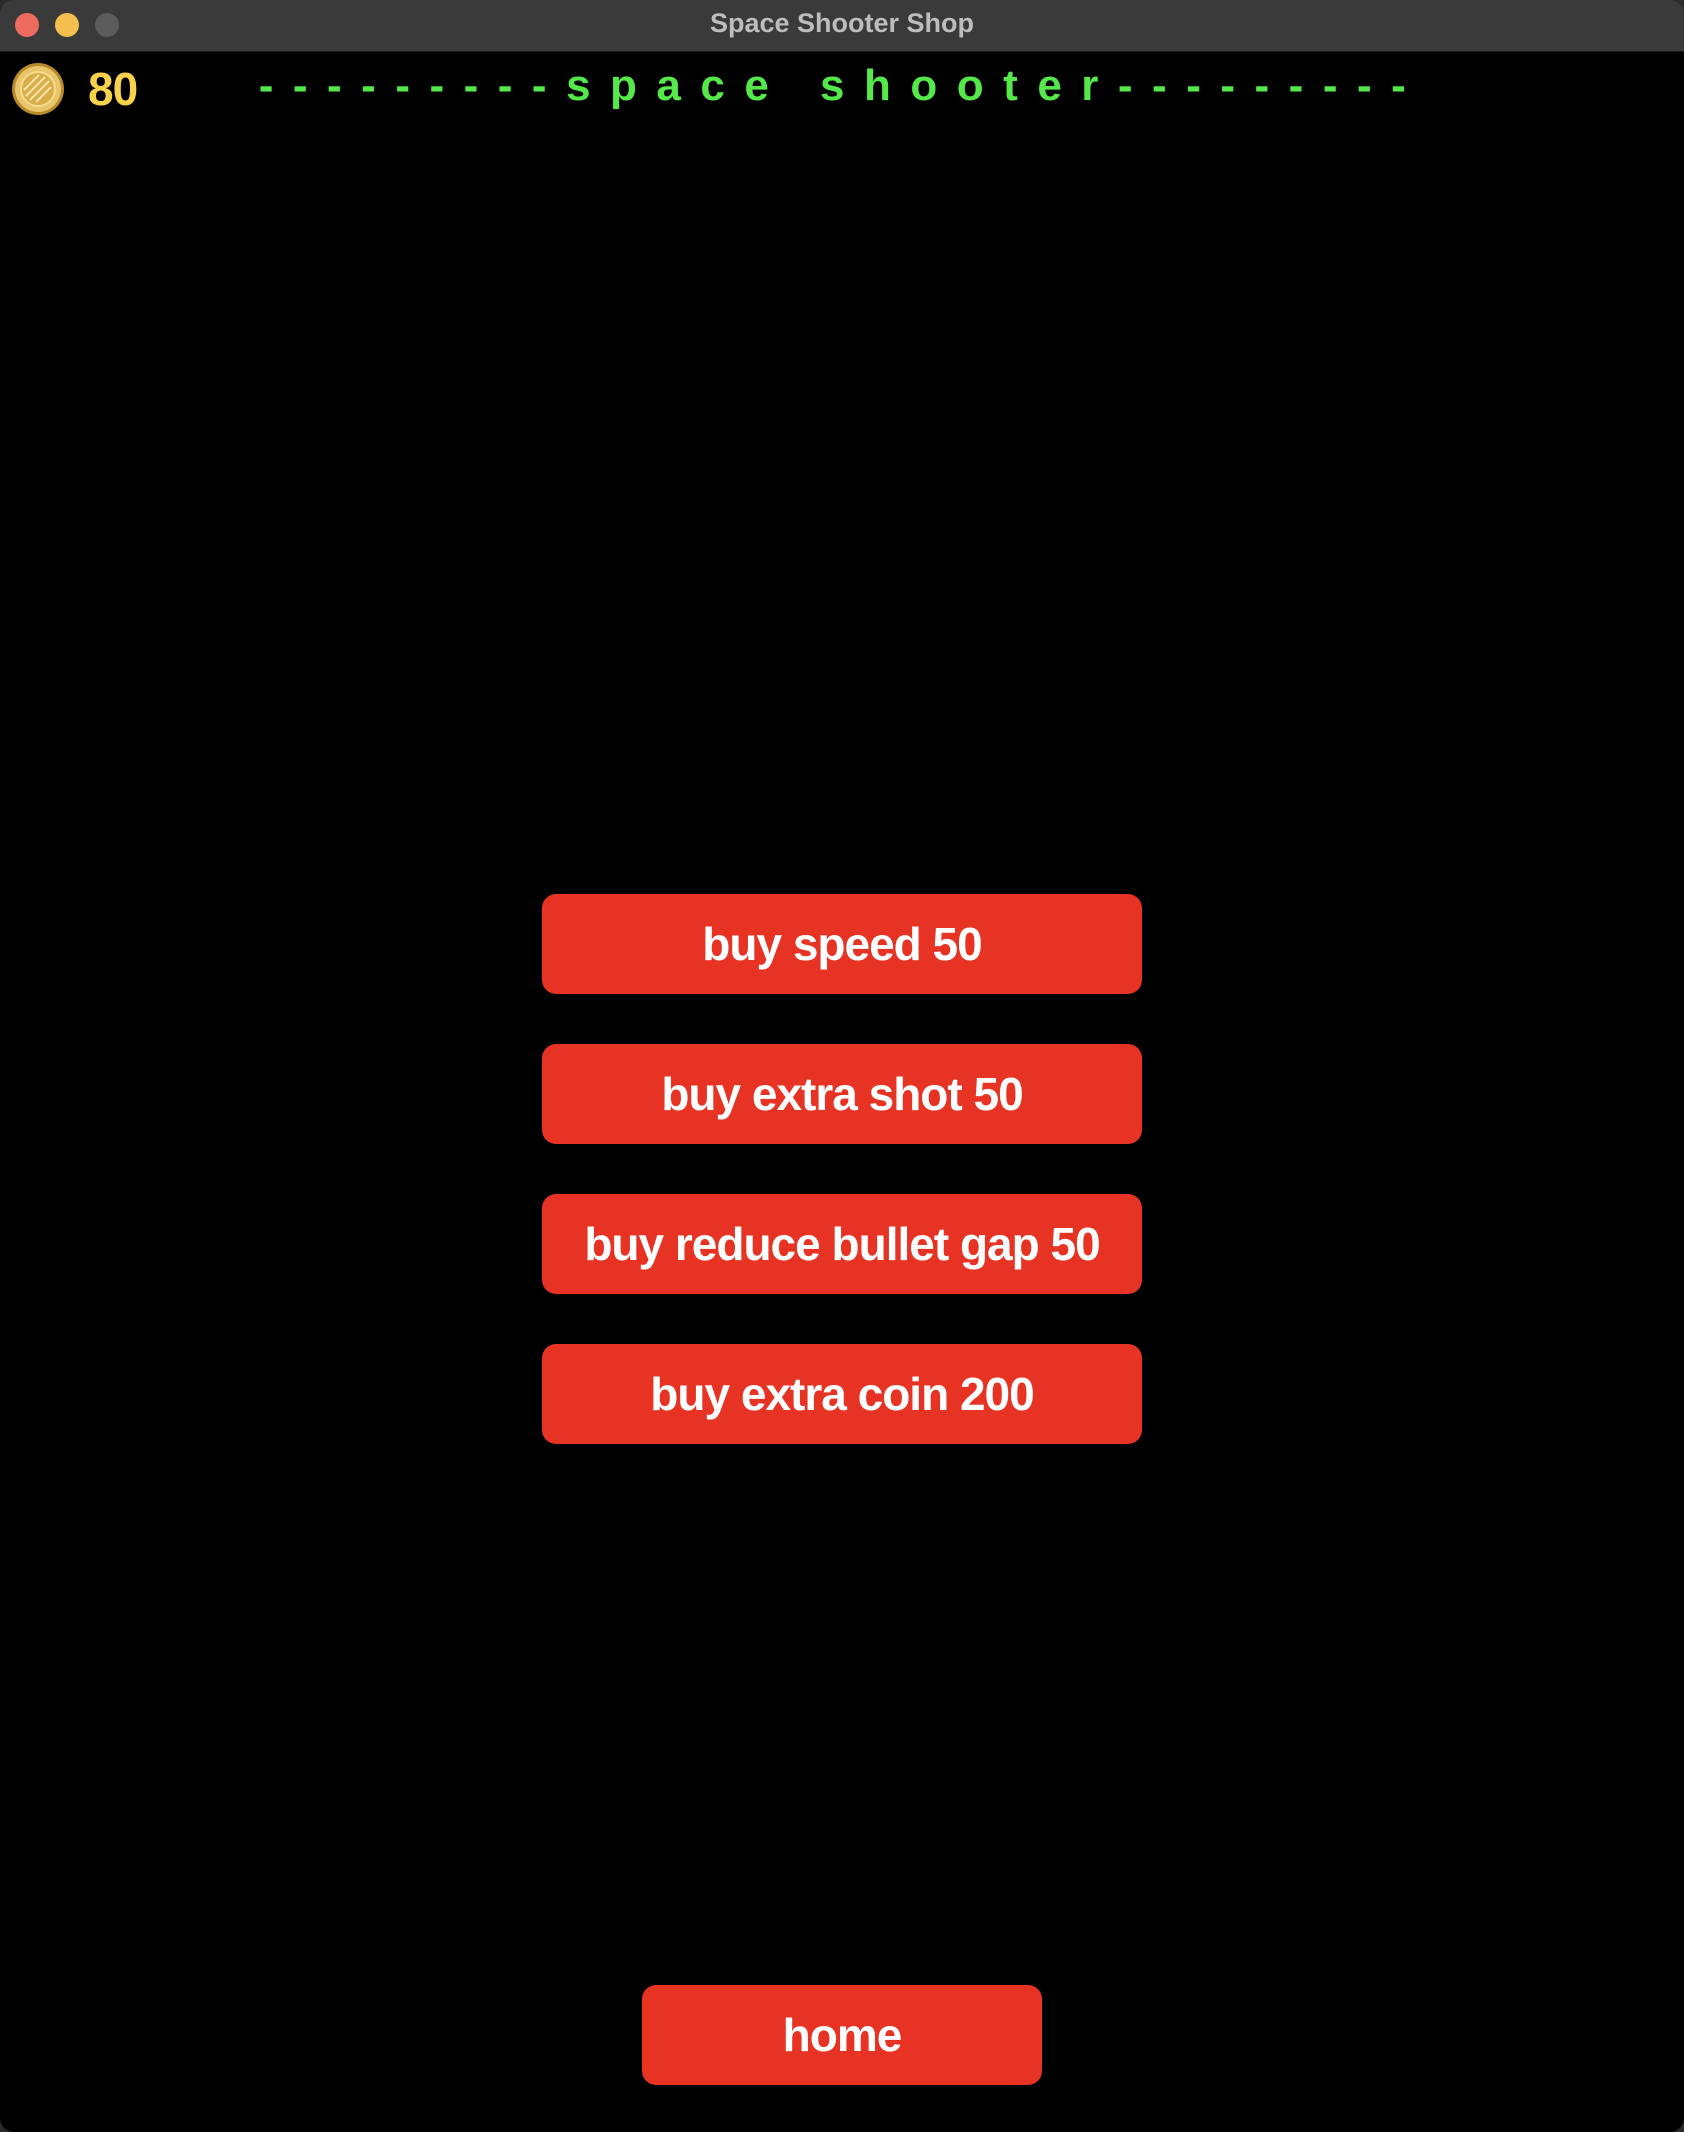 The image size is (1684, 2132). I want to click on title-bar: Space Shooter Shop, so click(842, 26).